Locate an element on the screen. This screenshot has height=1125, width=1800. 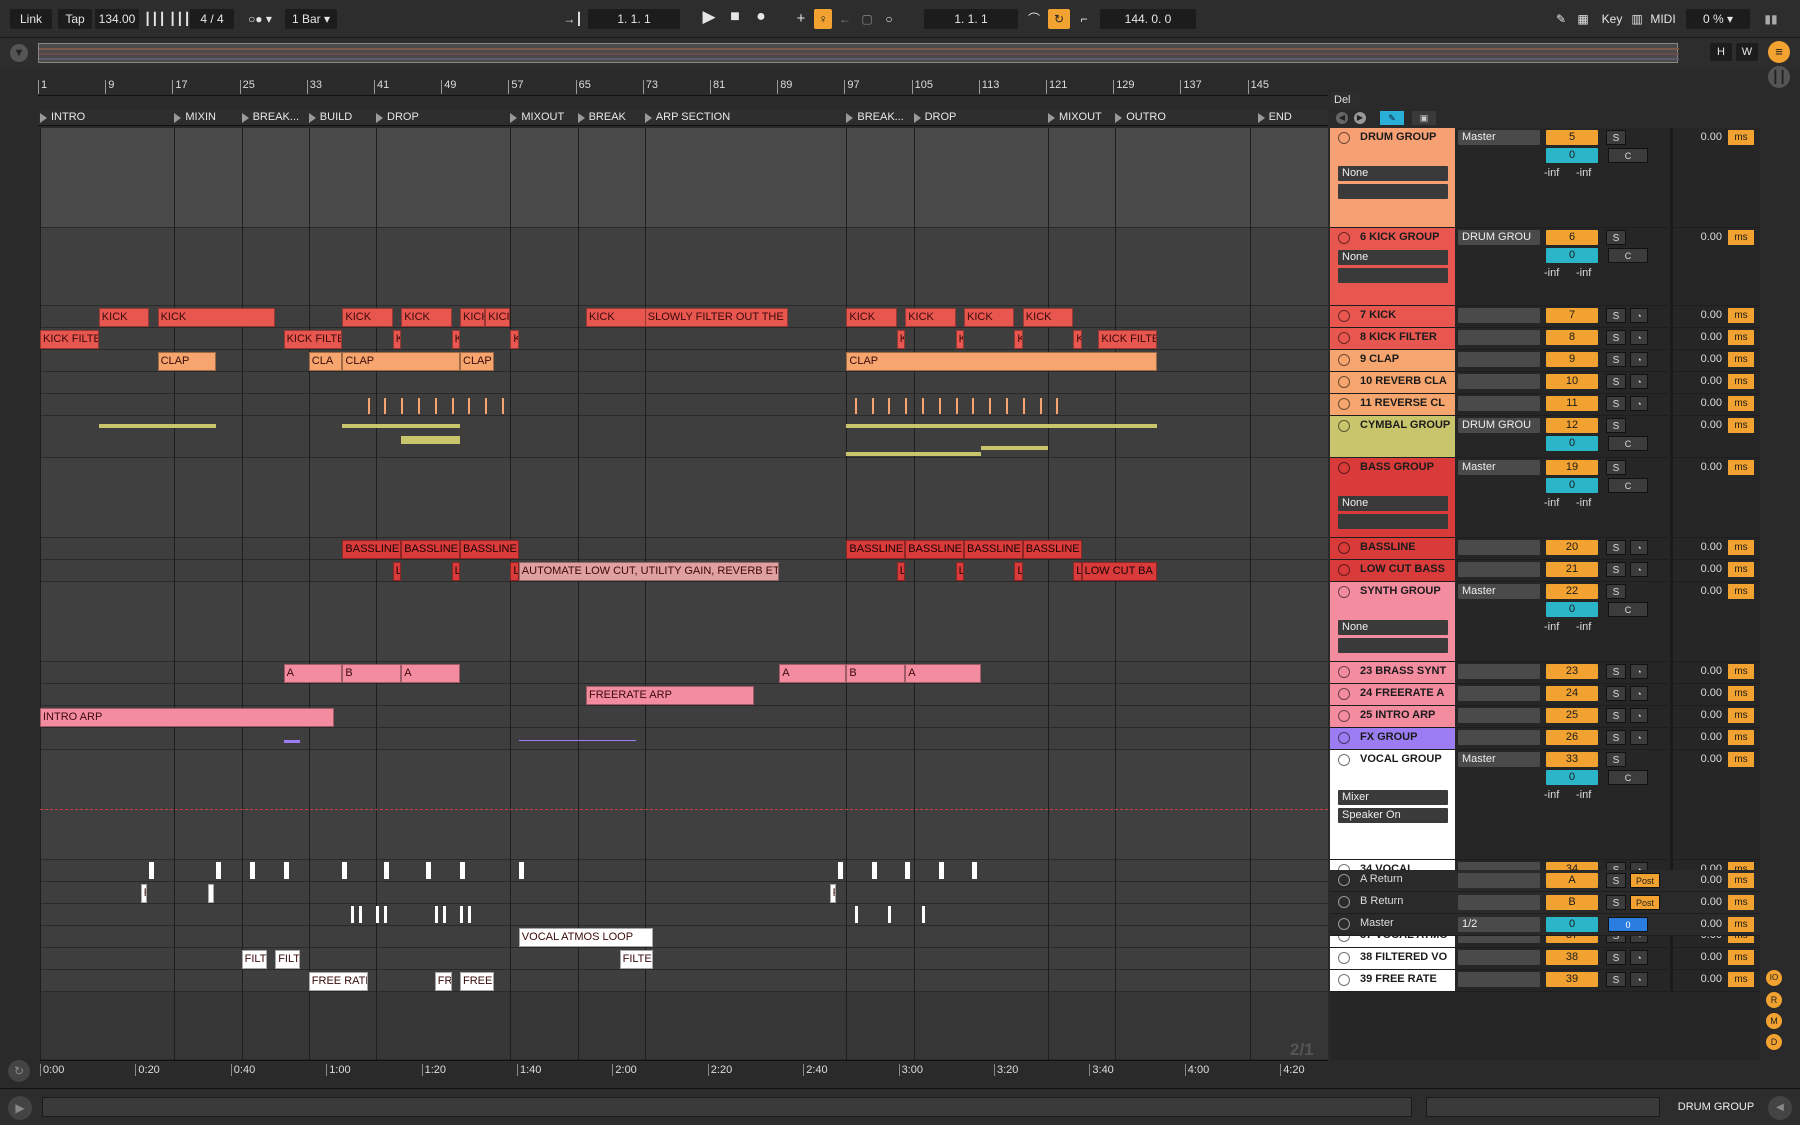
view-toggle-icon: ┃┃ is located at coordinates (1779, 77).